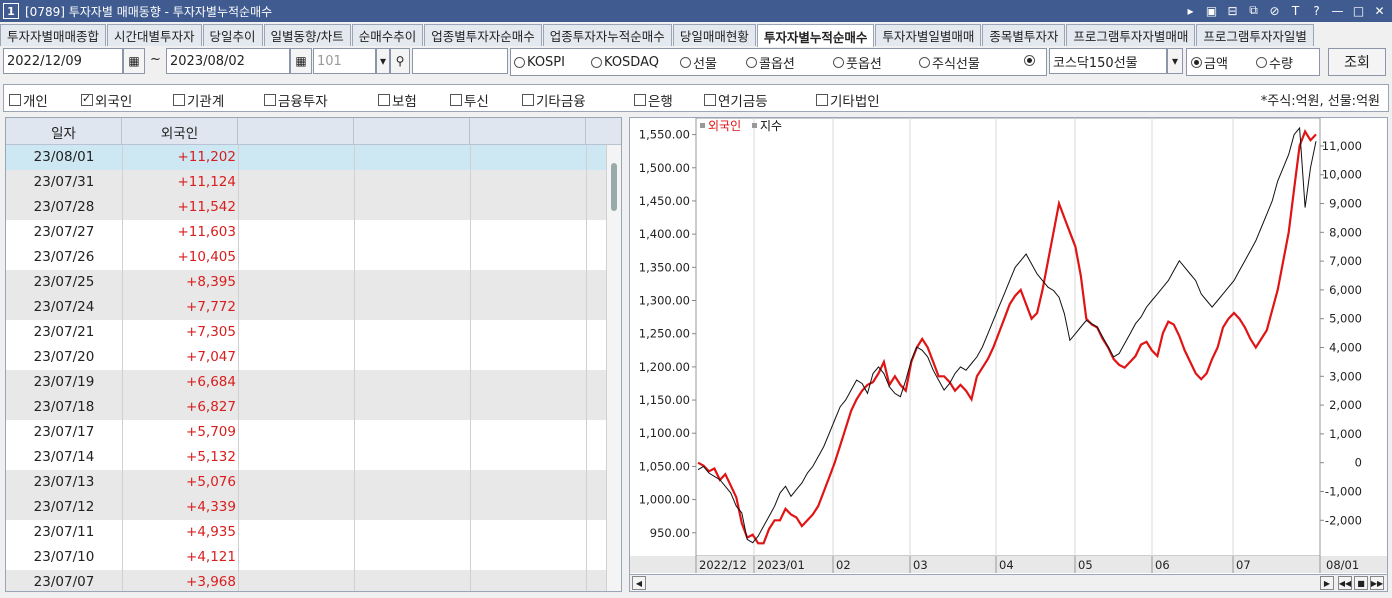 Image resolution: width=1392 pixels, height=598 pixels. Describe the element at coordinates (1358, 10) in the screenshot. I see `maximize-icon: □` at that location.